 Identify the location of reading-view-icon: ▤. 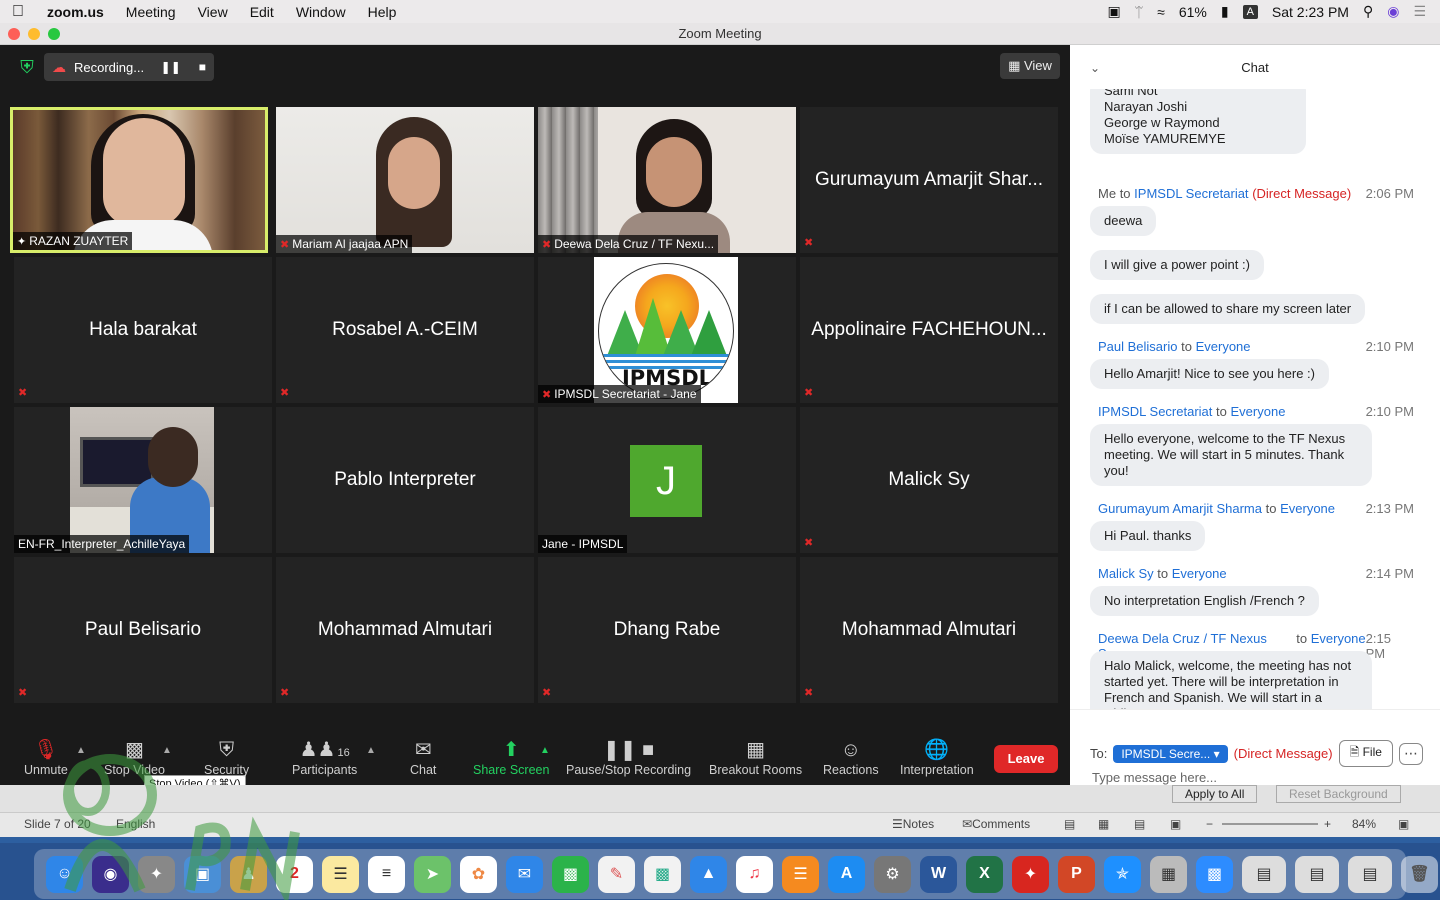
(1139, 824).